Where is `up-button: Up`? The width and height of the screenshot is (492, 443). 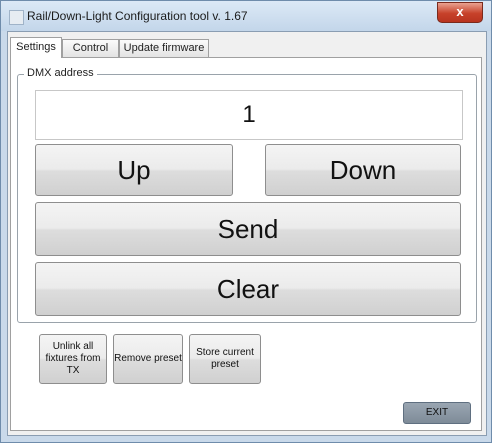 up-button: Up is located at coordinates (134, 170).